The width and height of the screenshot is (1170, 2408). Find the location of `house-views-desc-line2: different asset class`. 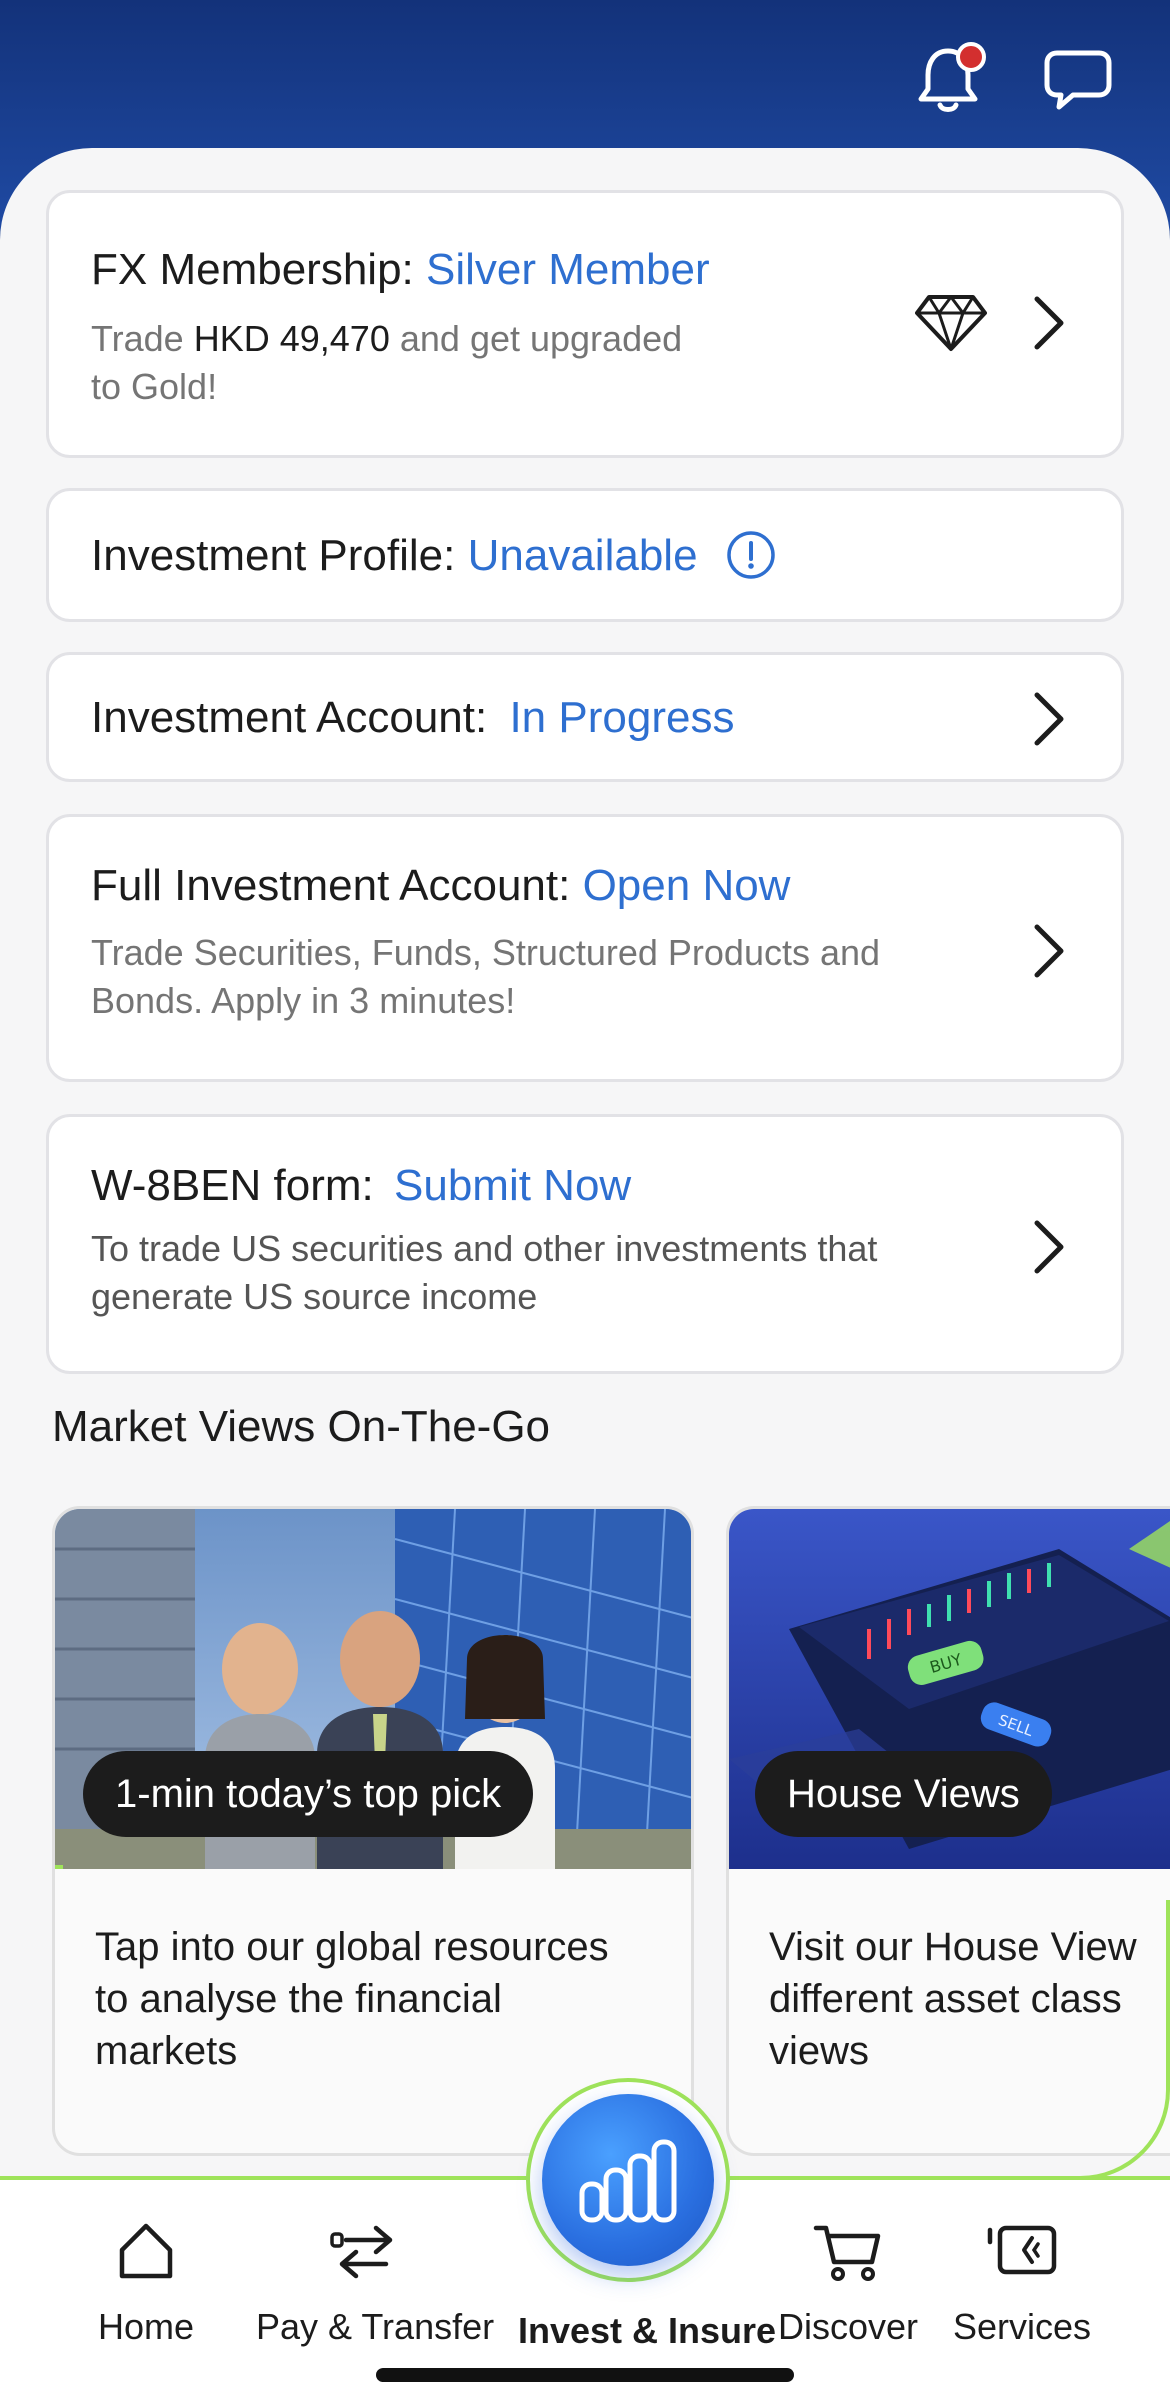

house-views-desc-line2: different asset class is located at coordinates (945, 1999).